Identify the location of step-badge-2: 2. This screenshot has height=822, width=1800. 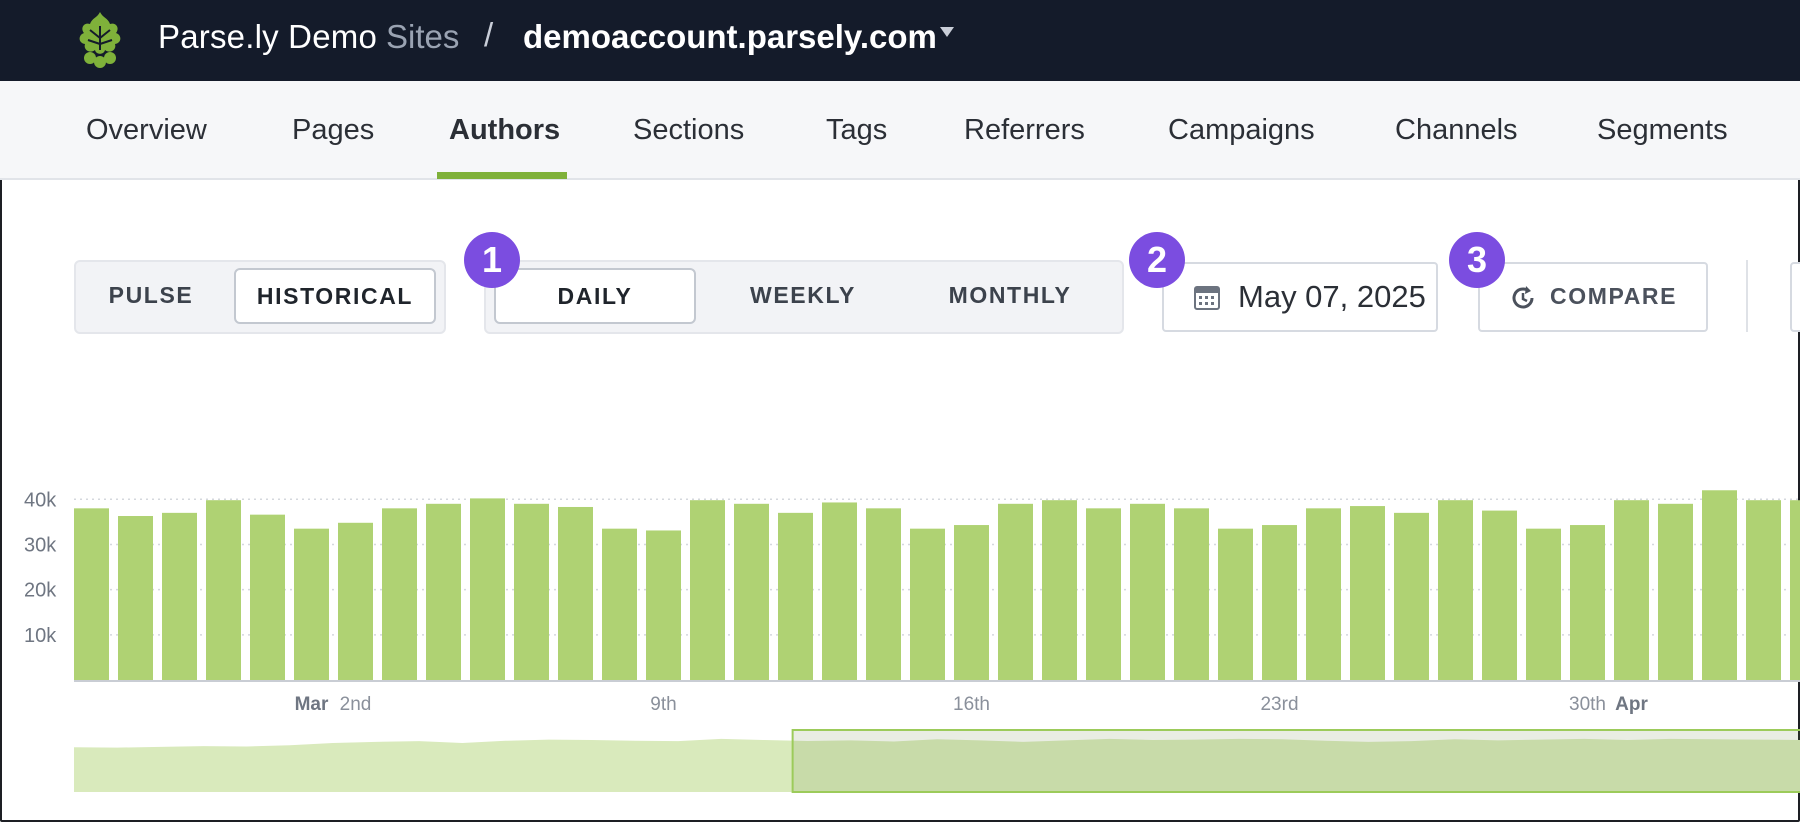
(1157, 260).